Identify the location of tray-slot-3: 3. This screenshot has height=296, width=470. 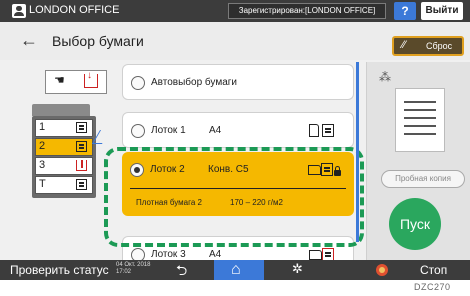
(64, 166).